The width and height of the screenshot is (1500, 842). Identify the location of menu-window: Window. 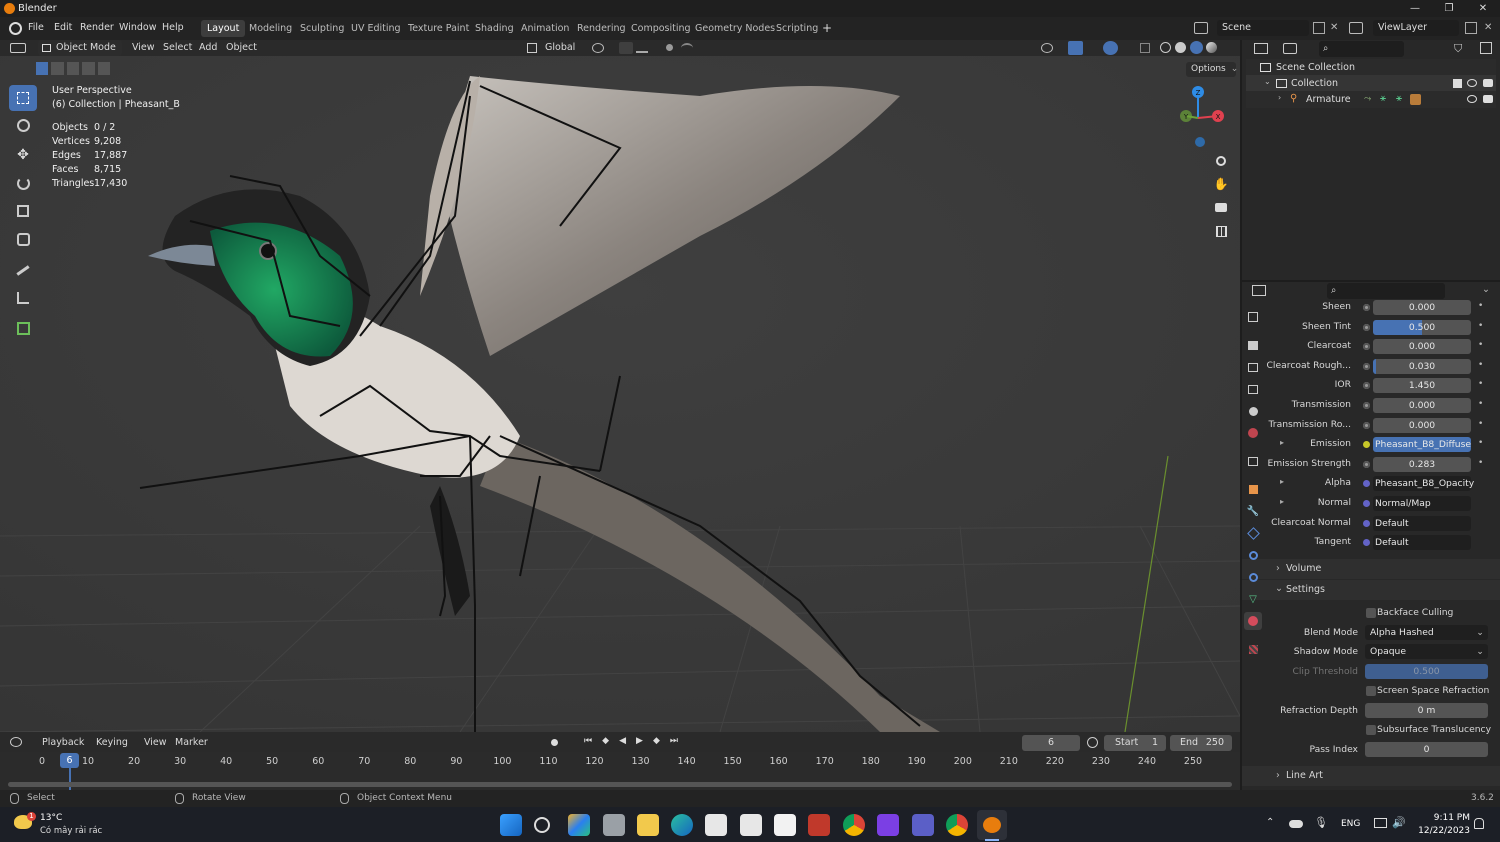
(137, 27).